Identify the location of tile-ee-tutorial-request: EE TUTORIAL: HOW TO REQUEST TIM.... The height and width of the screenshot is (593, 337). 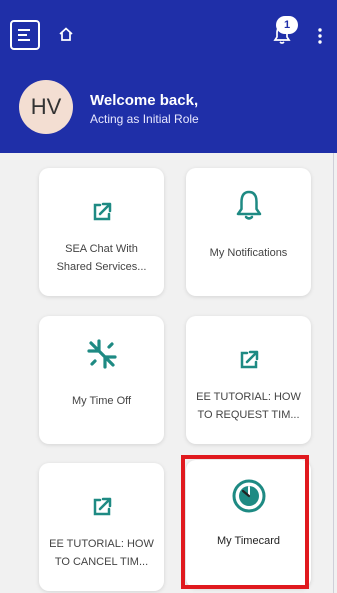
(248, 380).